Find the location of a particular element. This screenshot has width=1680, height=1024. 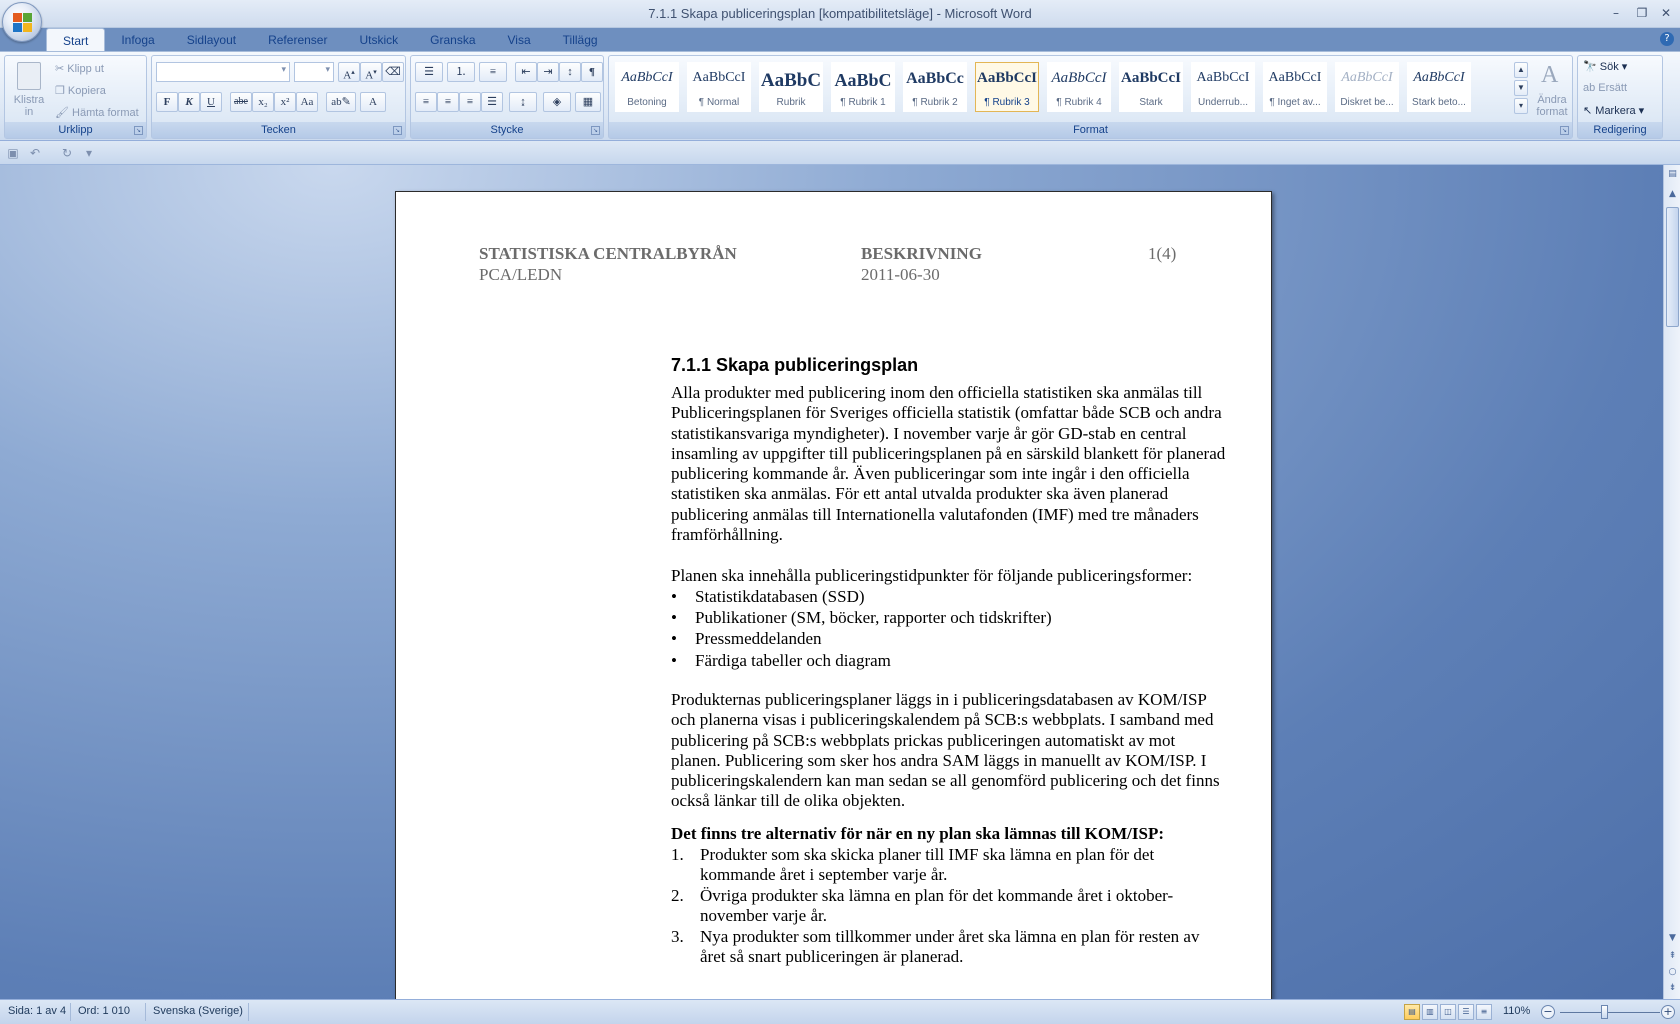

clear-formatting-icon: ⌫ is located at coordinates (393, 72).